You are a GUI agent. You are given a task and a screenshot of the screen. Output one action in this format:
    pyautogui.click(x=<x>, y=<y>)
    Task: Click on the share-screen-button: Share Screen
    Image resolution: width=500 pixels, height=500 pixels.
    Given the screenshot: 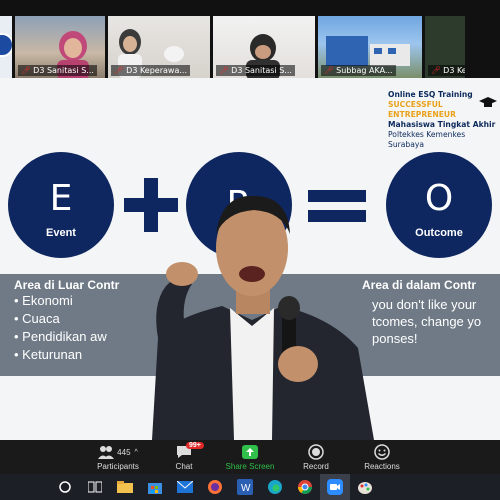 What is the action you would take?
    pyautogui.click(x=250, y=457)
    